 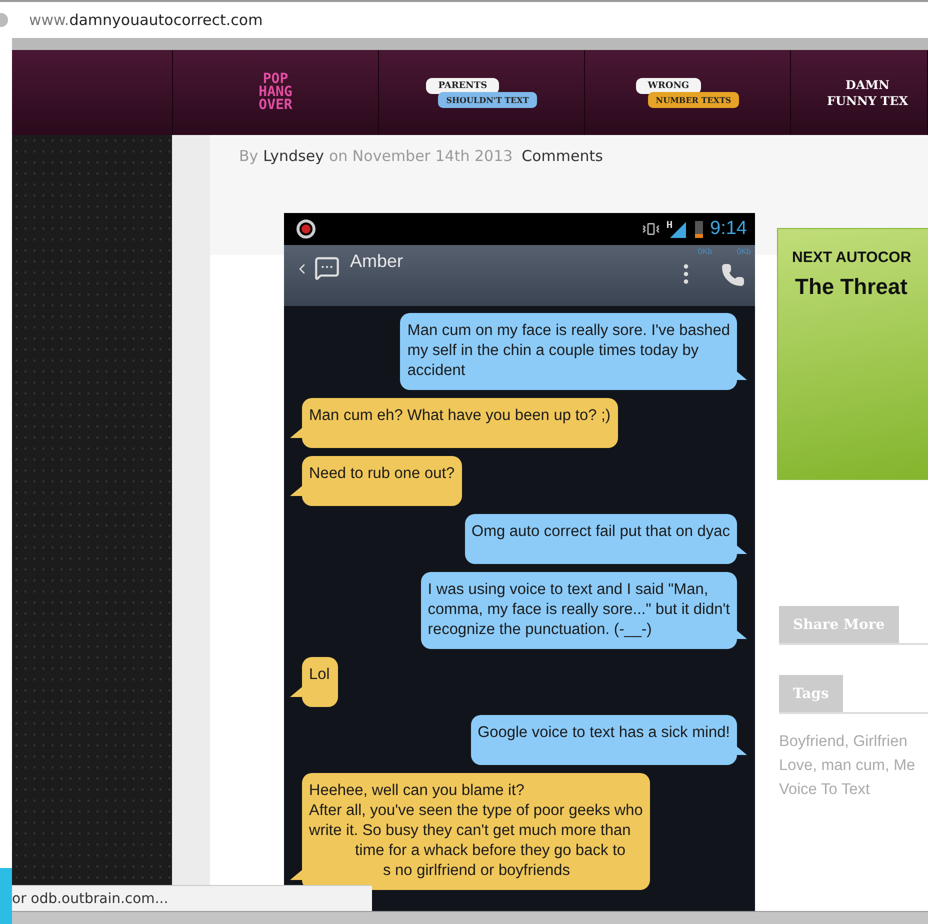 What do you see at coordinates (420, 157) in the screenshot?
I see `post-date: on November 14th 2013` at bounding box center [420, 157].